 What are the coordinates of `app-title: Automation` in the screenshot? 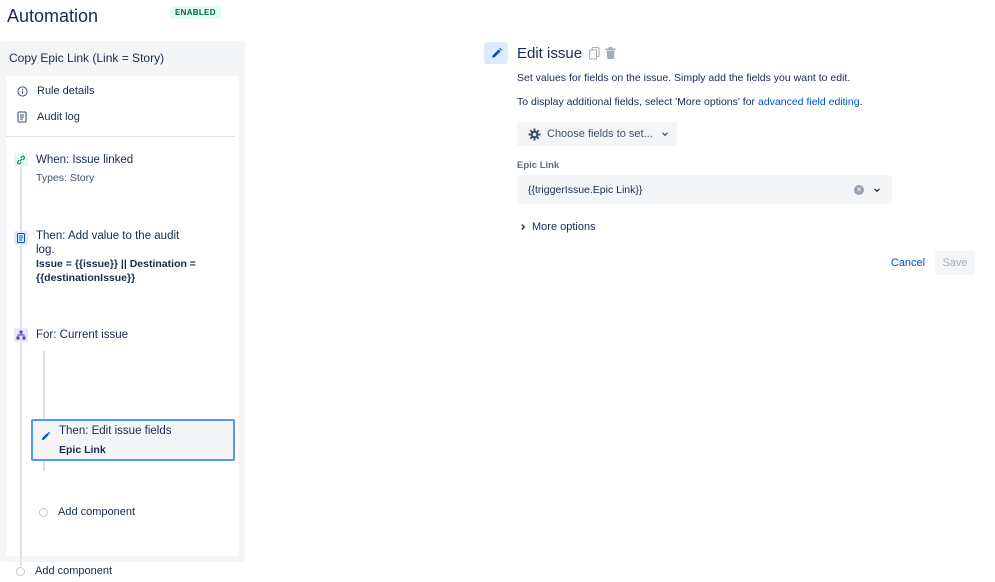 It's located at (53, 15).